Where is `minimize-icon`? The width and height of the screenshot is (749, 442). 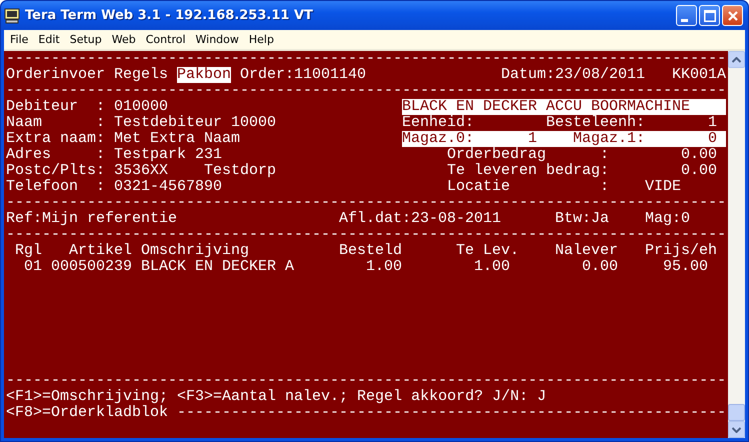 minimize-icon is located at coordinates (684, 20).